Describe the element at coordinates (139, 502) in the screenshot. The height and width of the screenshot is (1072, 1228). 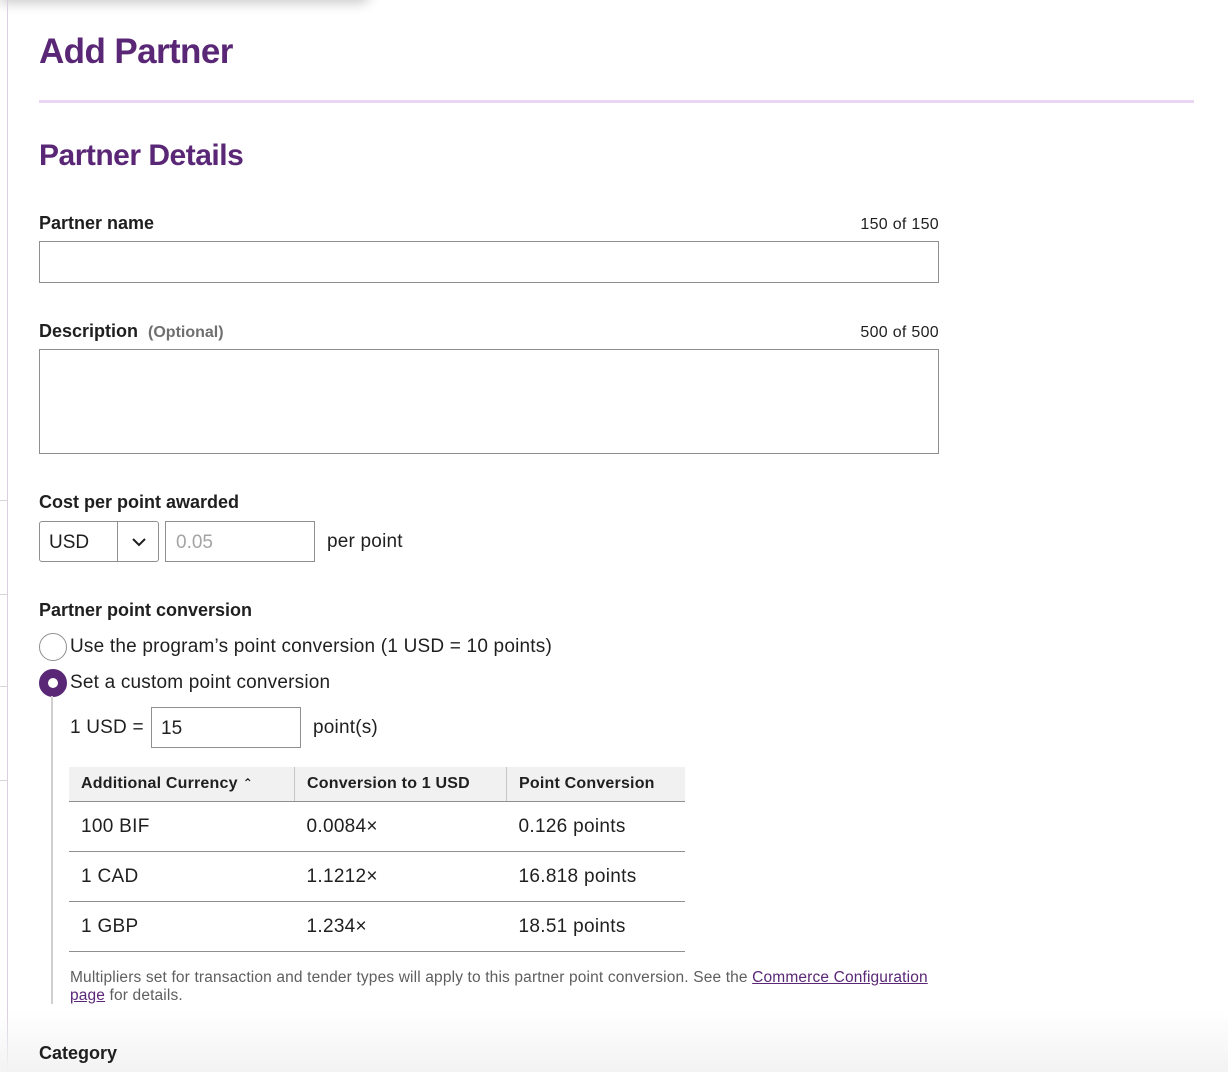
I see `cost-label: Cost per point awarded` at that location.